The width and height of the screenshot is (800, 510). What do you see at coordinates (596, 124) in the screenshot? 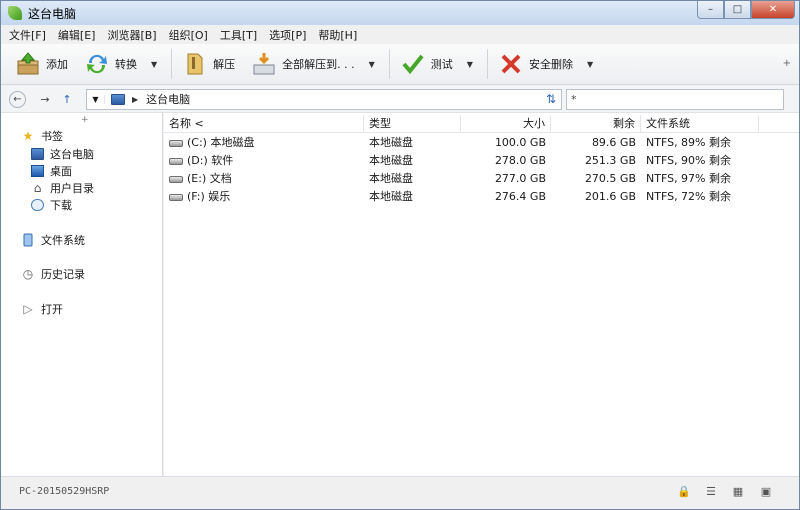
I see `column-free-header: 剩余` at bounding box center [596, 124].